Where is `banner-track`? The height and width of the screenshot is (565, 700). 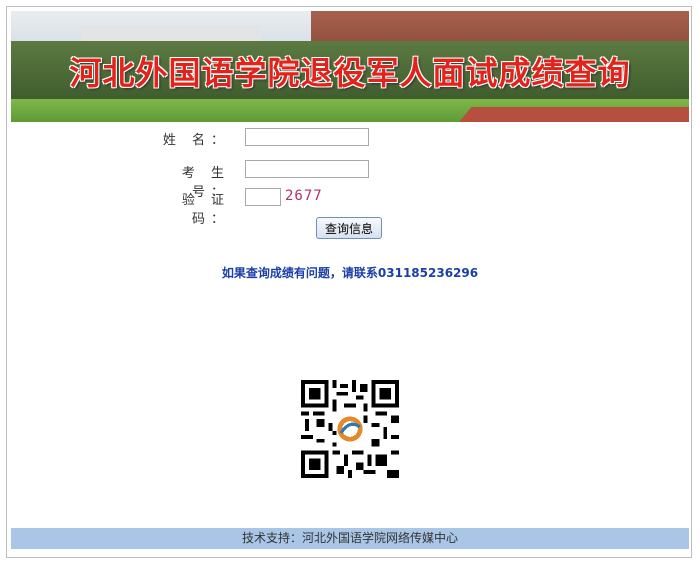 banner-track is located at coordinates (574, 114).